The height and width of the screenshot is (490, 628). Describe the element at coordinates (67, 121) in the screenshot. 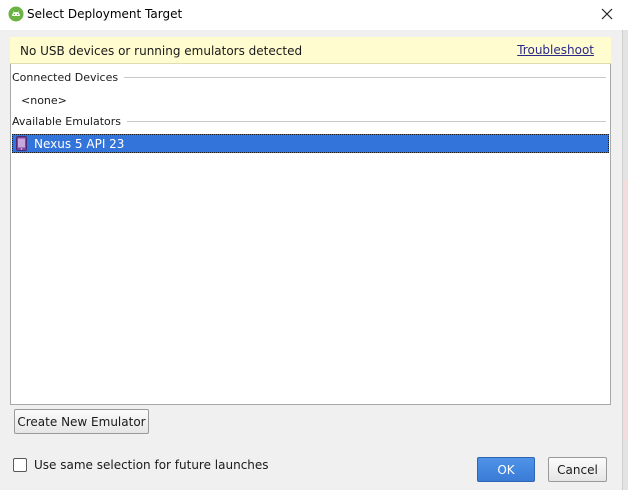

I see `available-emulators-label: Available Emulators` at that location.